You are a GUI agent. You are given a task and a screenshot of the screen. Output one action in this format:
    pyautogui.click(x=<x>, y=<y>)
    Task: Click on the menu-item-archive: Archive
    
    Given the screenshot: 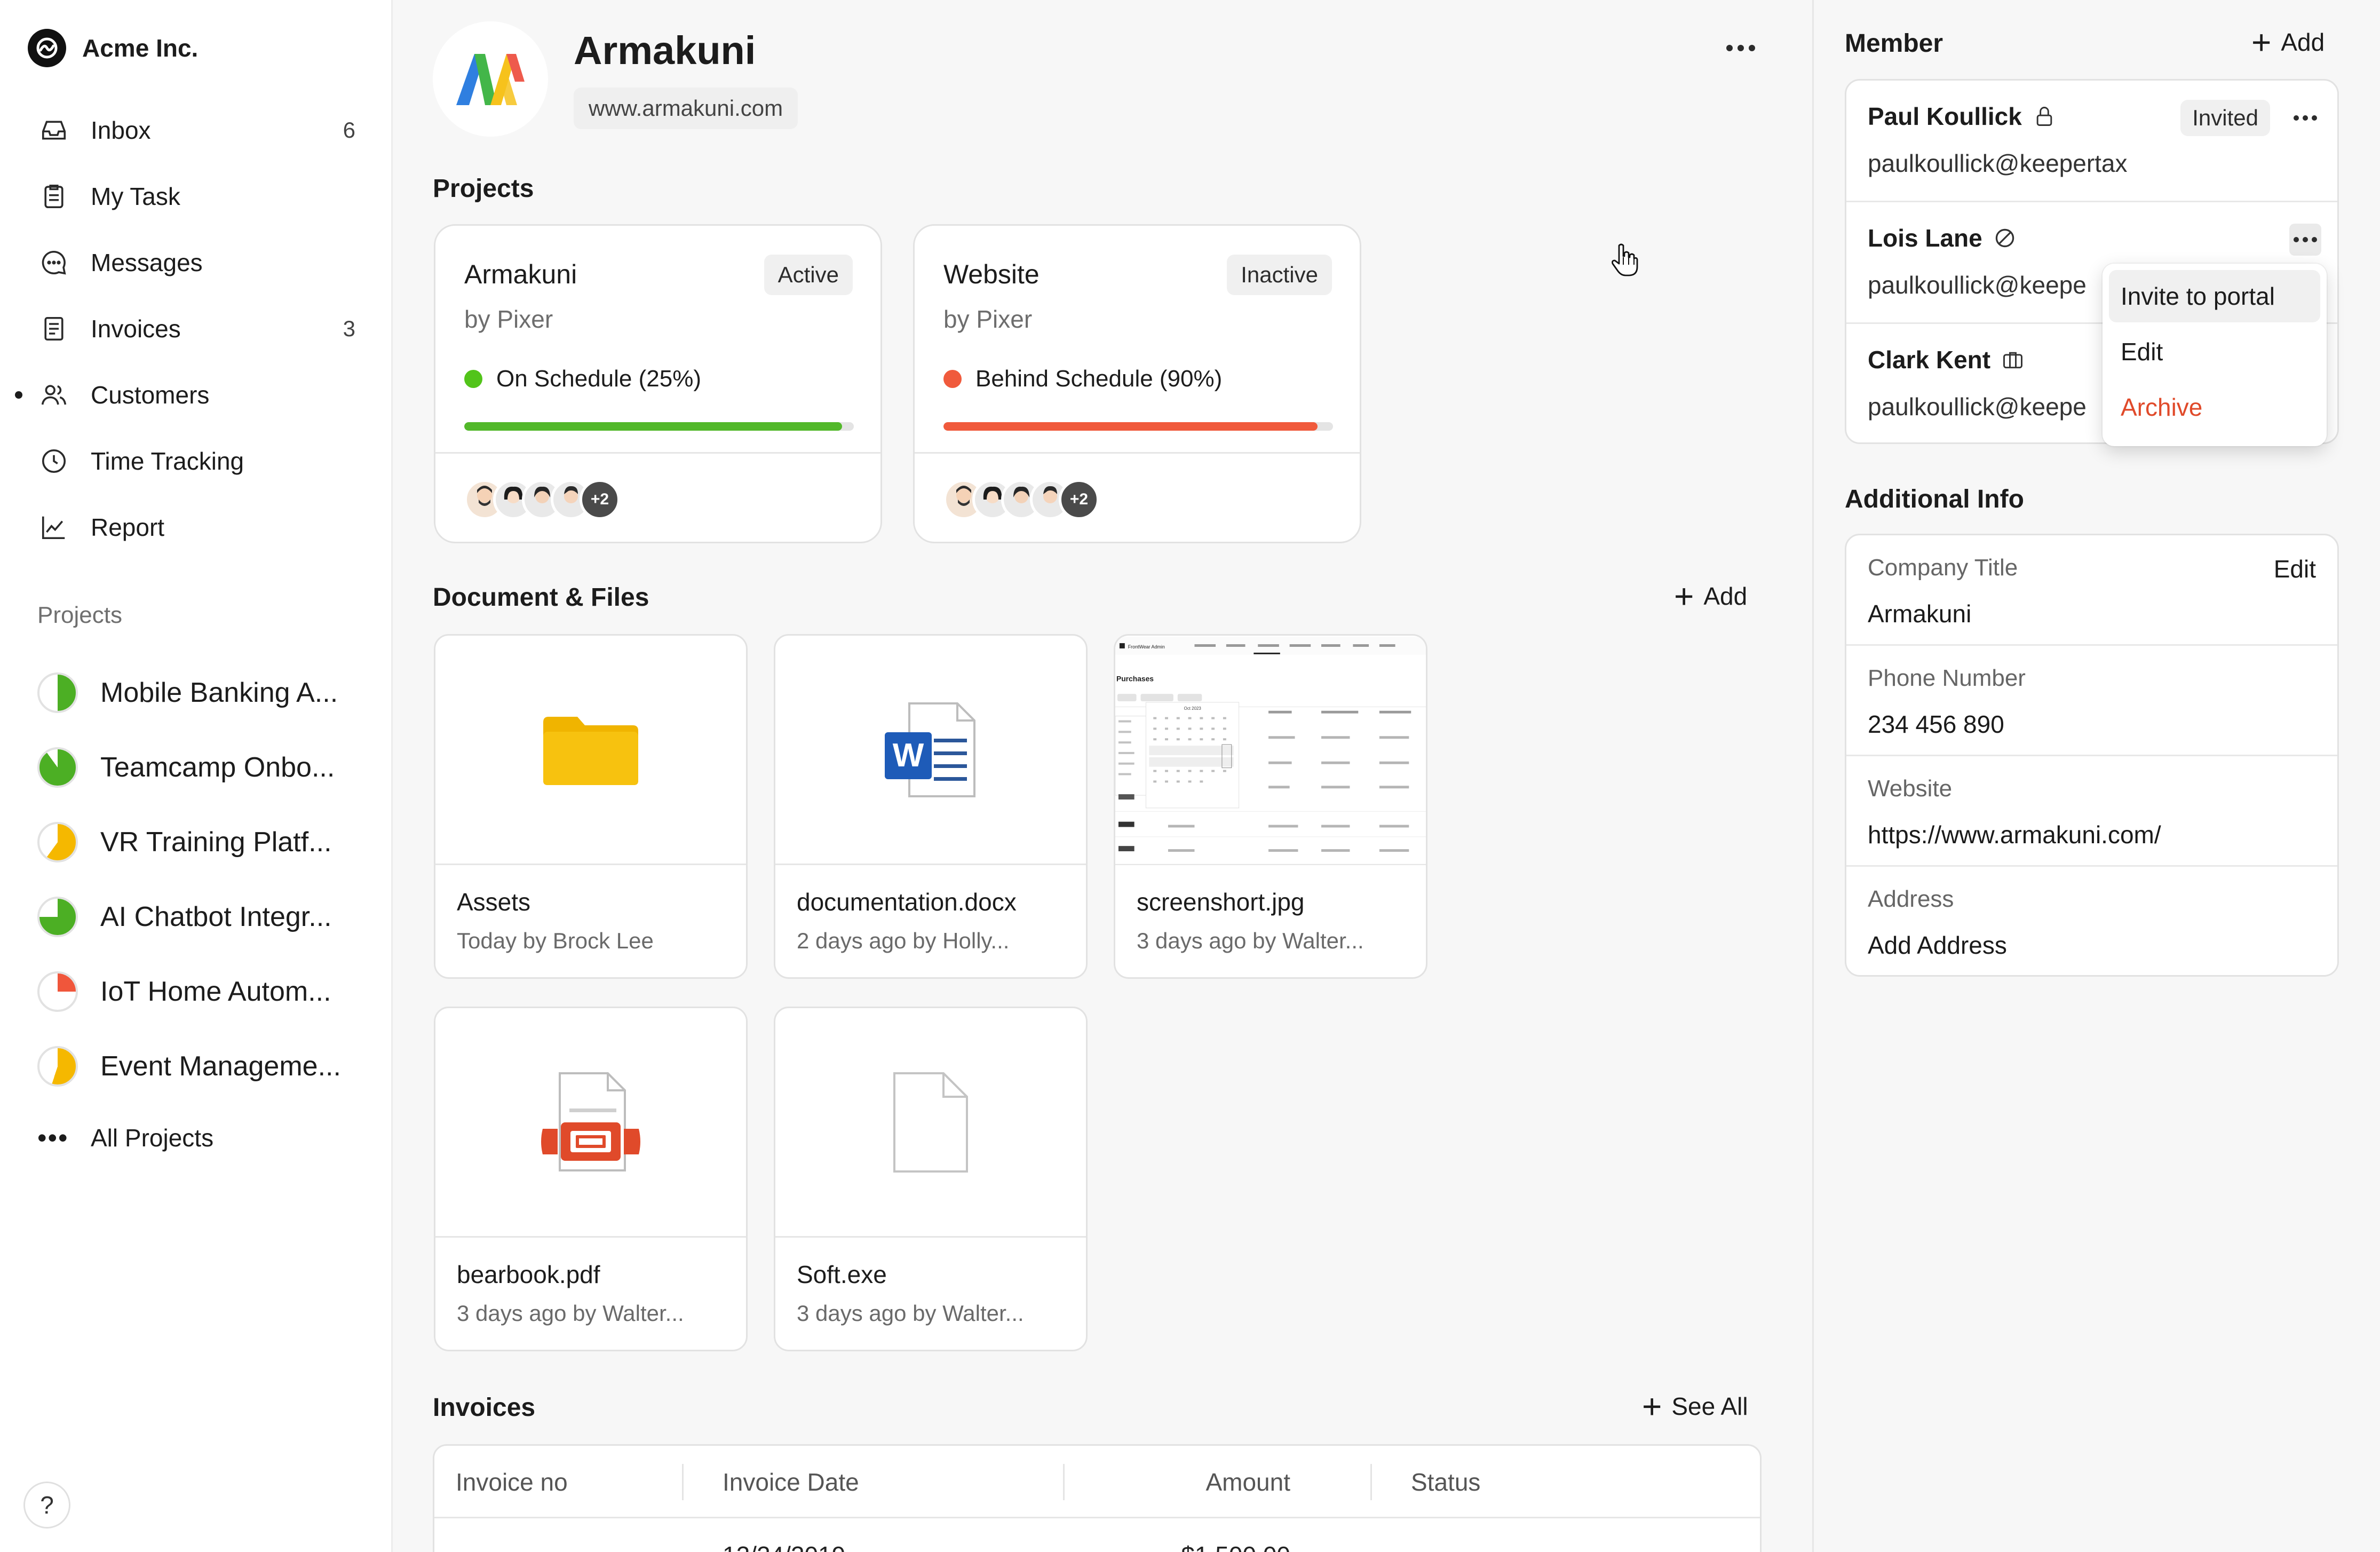 What is the action you would take?
    pyautogui.click(x=2214, y=407)
    